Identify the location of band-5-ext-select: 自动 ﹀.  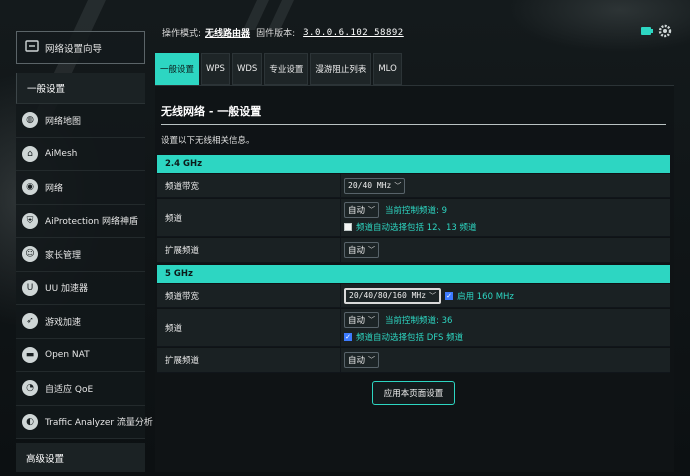
(362, 360).